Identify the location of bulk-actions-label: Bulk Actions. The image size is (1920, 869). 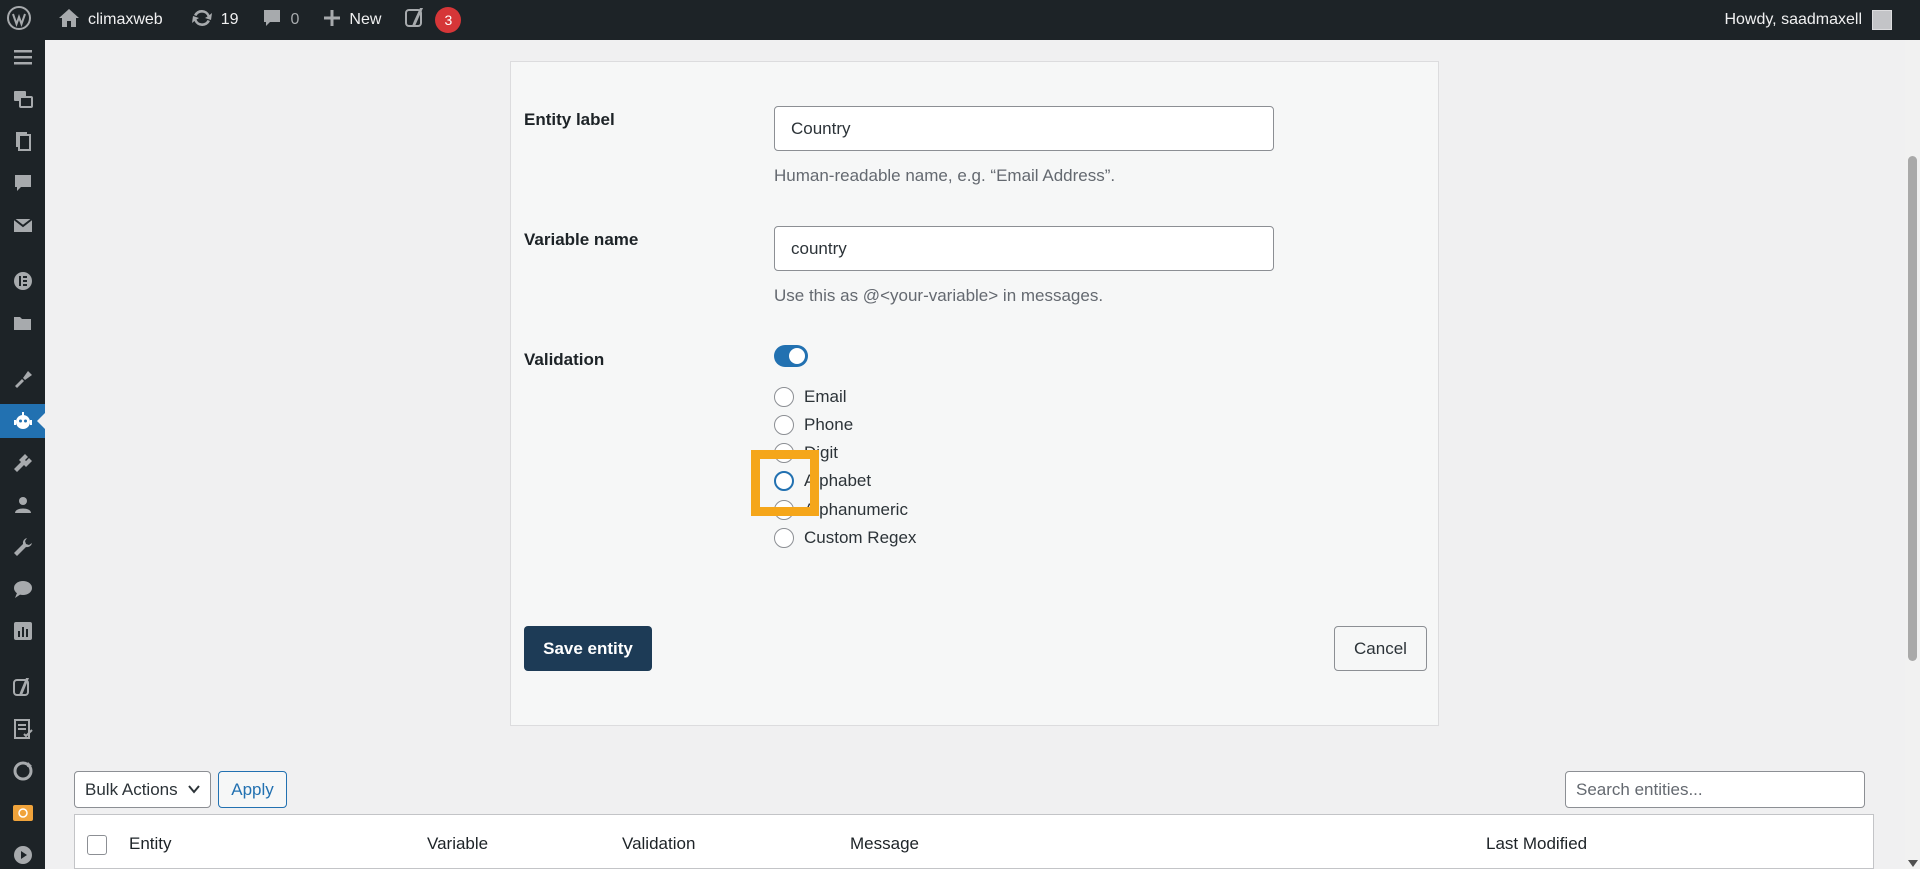
(131, 789).